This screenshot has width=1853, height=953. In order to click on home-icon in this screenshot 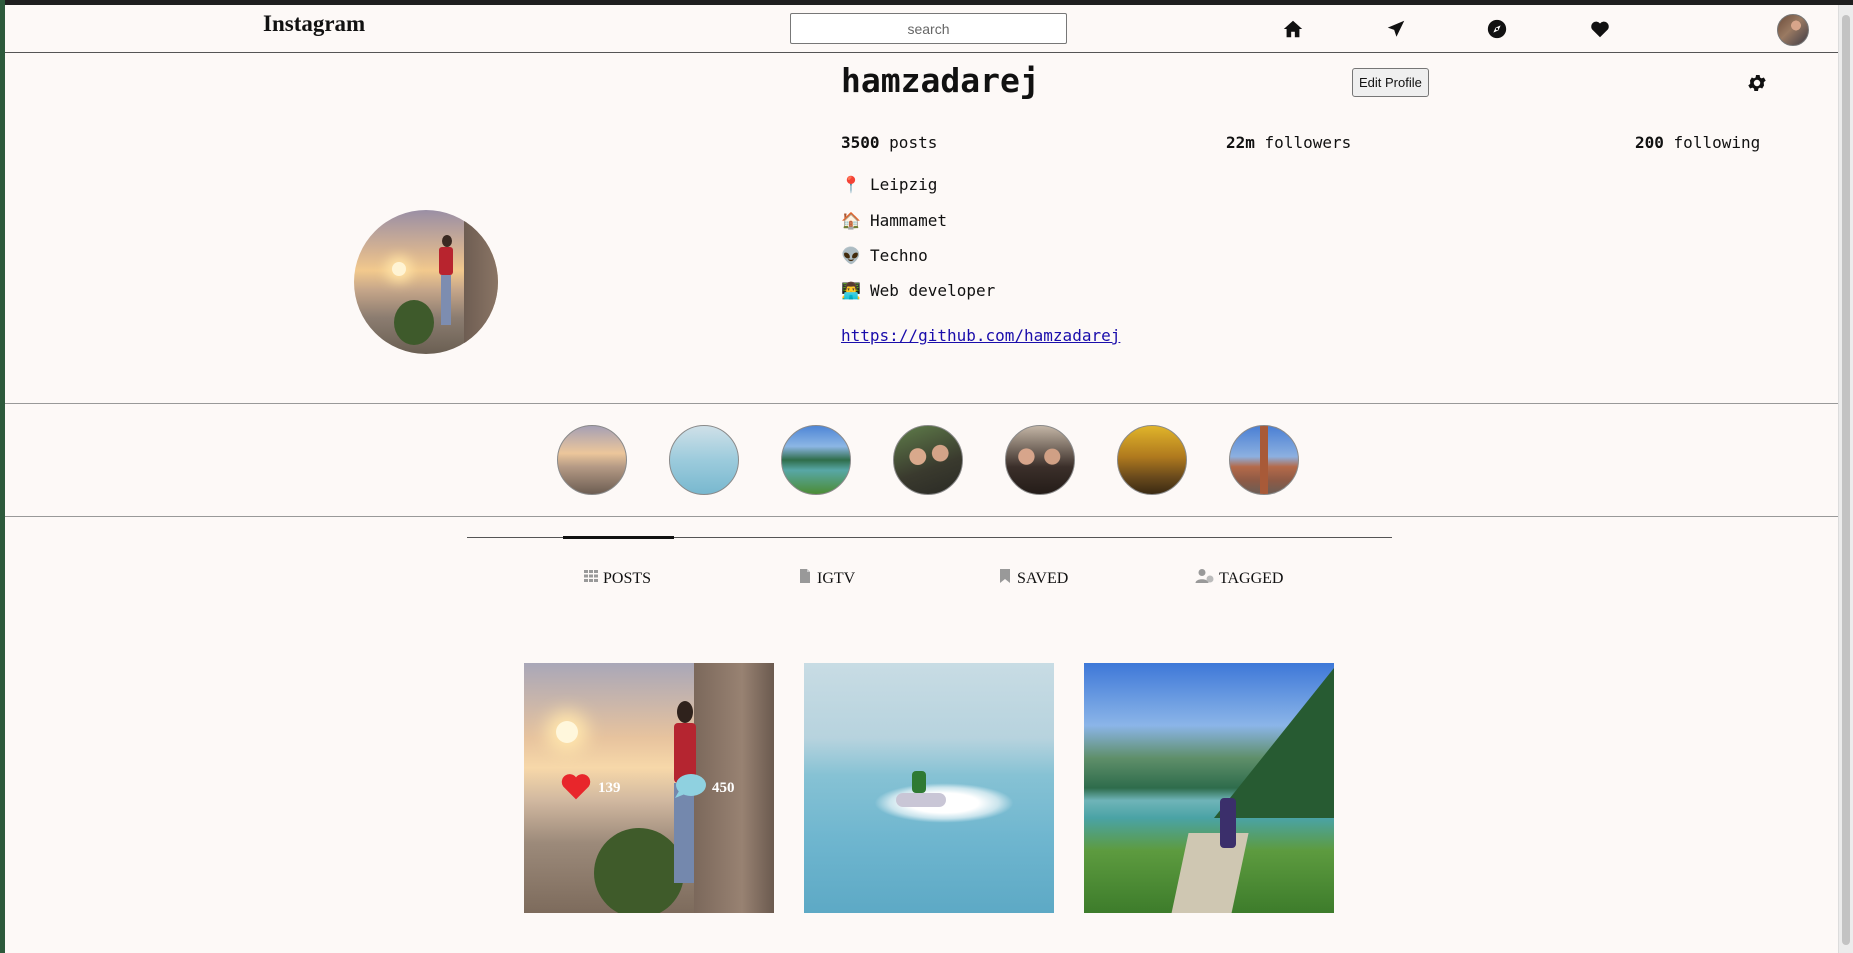, I will do `click(1293, 29)`.